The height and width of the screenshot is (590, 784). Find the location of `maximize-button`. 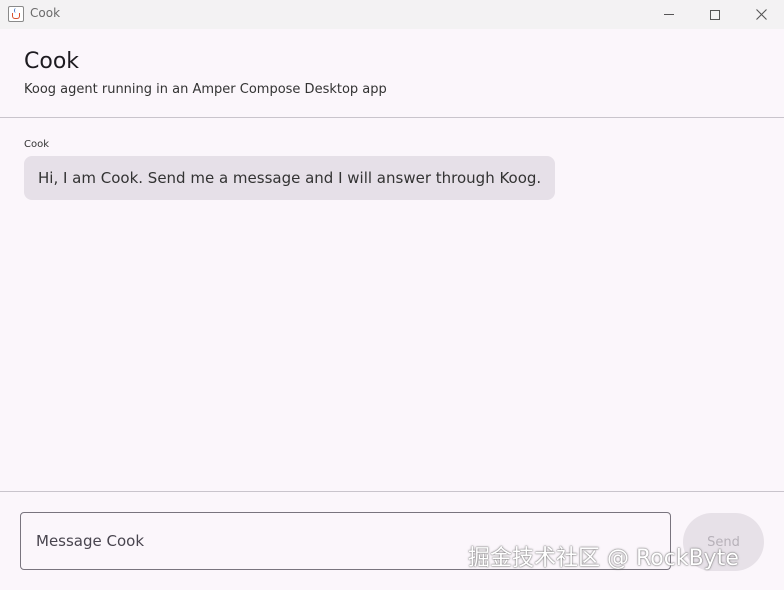

maximize-button is located at coordinates (715, 14).